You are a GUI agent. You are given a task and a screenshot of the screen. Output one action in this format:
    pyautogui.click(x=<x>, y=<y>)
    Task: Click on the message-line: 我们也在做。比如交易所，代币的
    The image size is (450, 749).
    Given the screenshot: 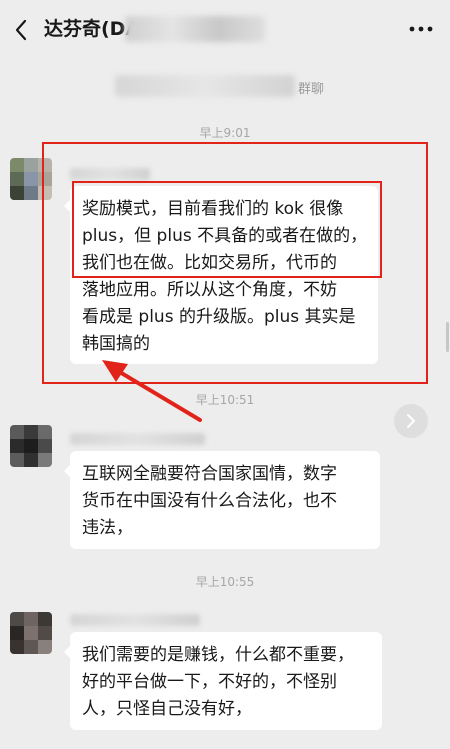 What is the action you would take?
    pyautogui.click(x=209, y=263)
    